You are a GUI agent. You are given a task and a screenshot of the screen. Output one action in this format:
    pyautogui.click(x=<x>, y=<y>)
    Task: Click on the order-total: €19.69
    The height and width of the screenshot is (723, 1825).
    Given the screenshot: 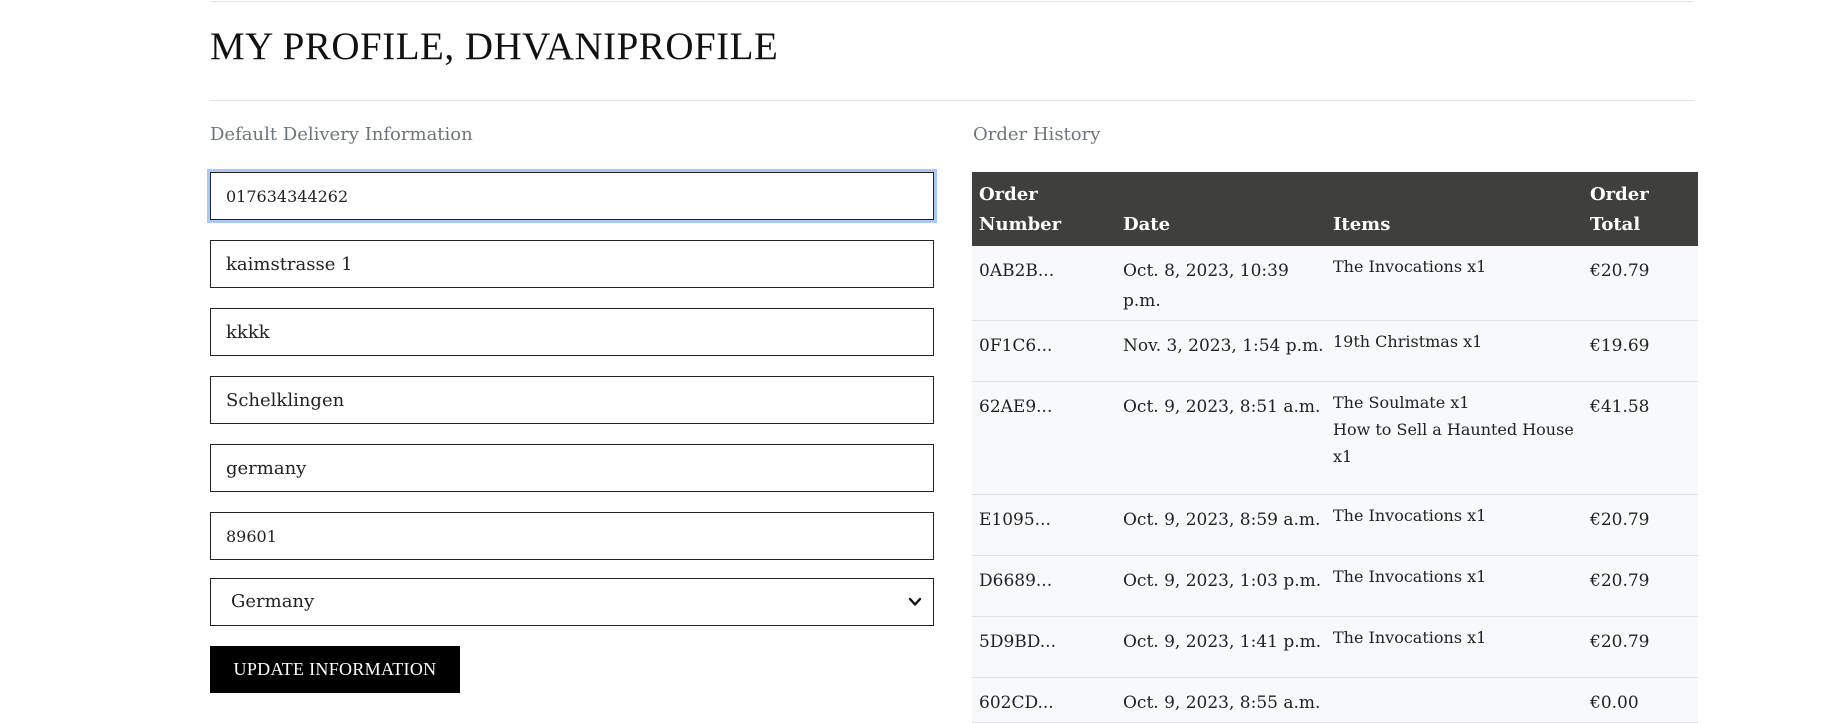 What is the action you would take?
    pyautogui.click(x=1620, y=346)
    